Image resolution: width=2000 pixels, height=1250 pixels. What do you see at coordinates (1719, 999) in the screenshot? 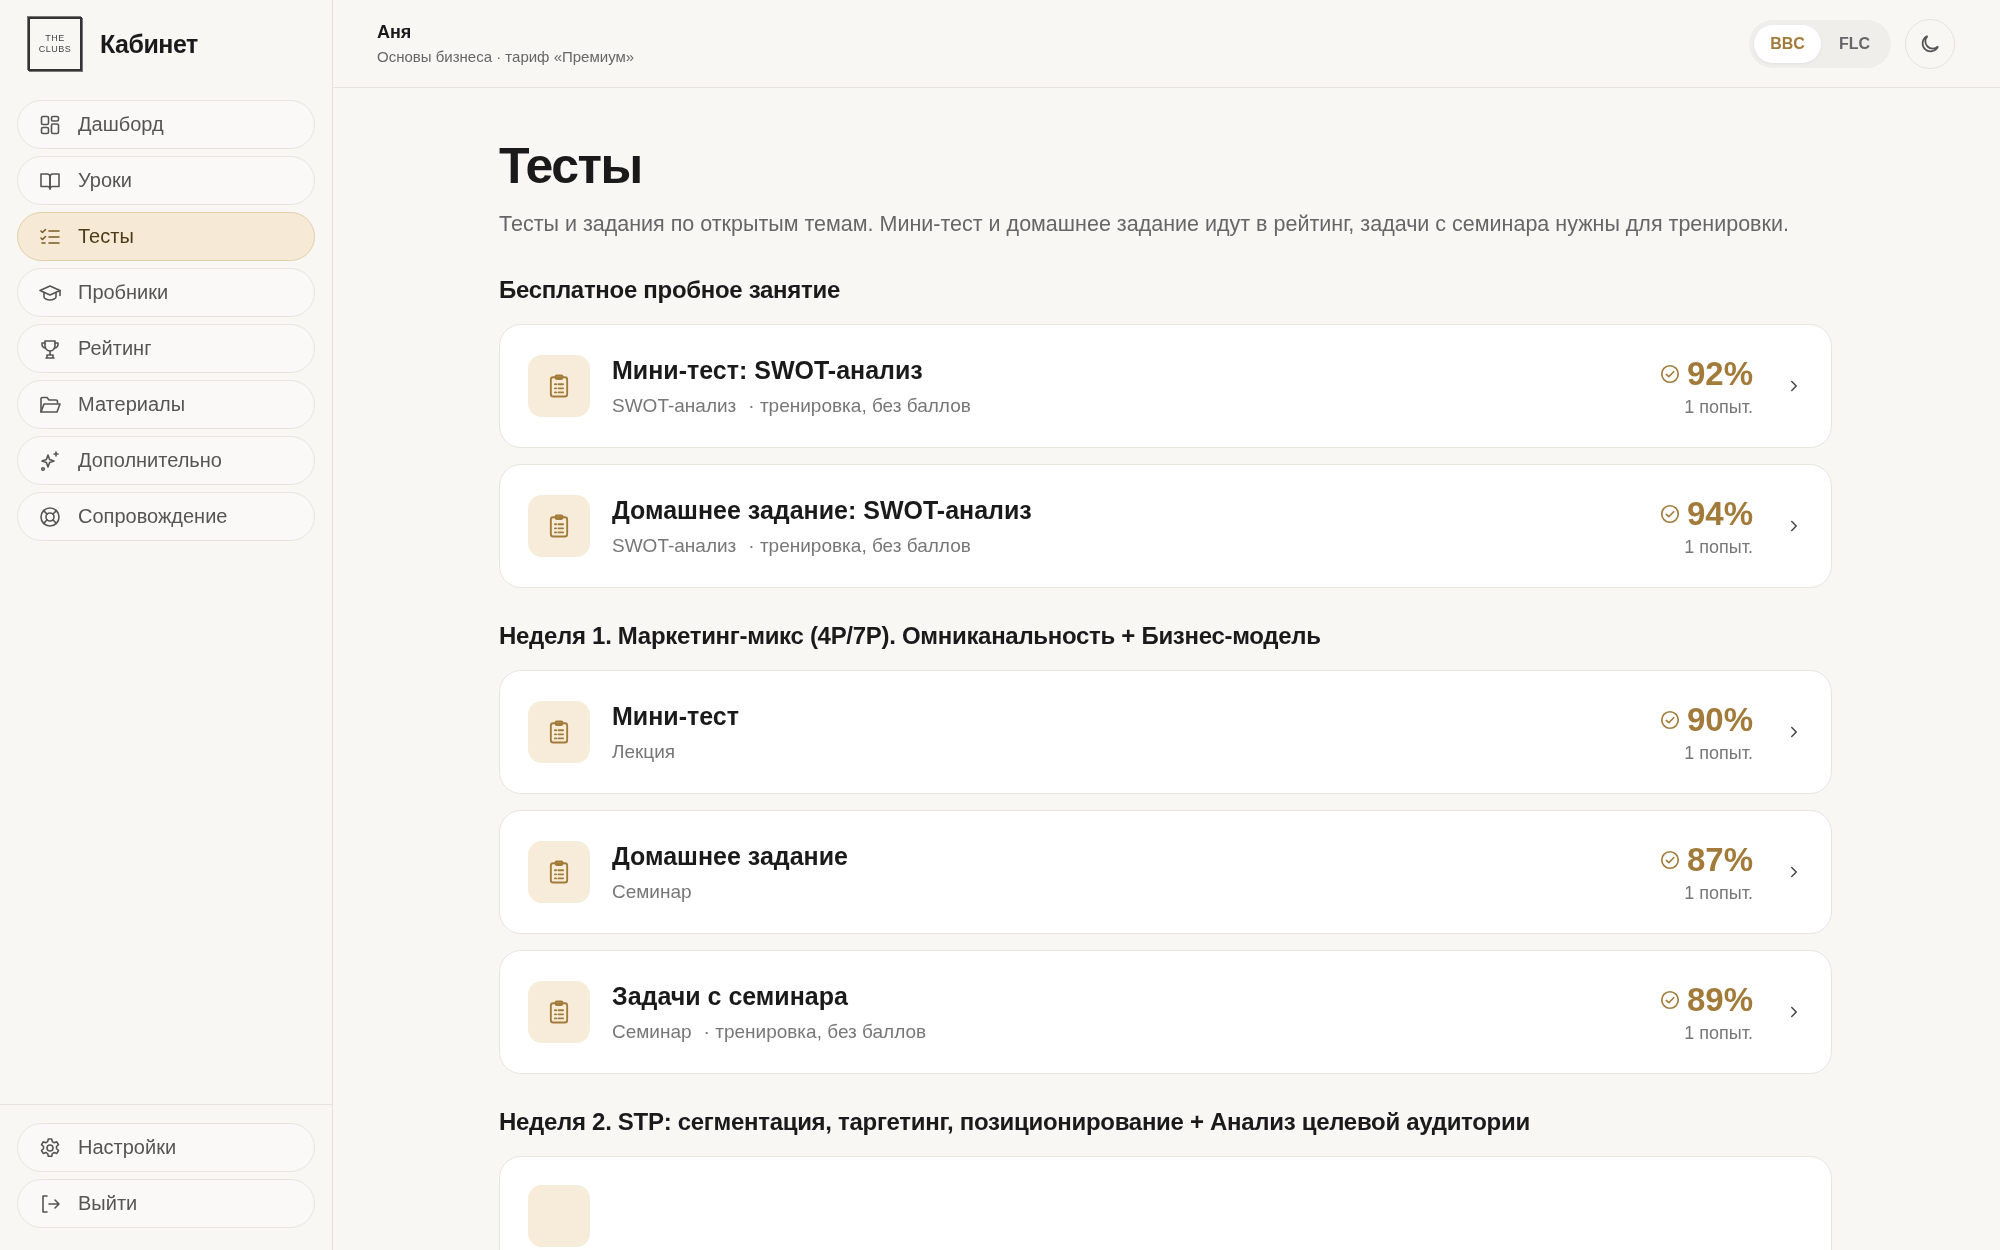
I see `test-score: 89%` at bounding box center [1719, 999].